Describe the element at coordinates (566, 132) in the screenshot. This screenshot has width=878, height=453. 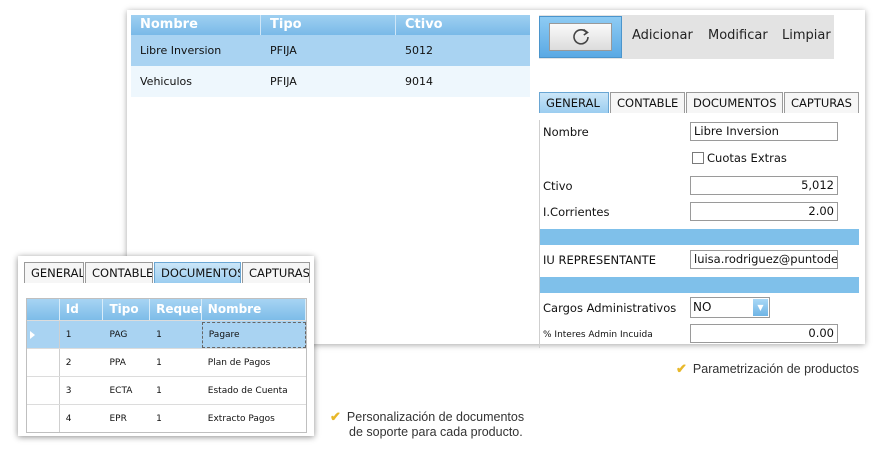
I see `nombre-label: Nombre` at that location.